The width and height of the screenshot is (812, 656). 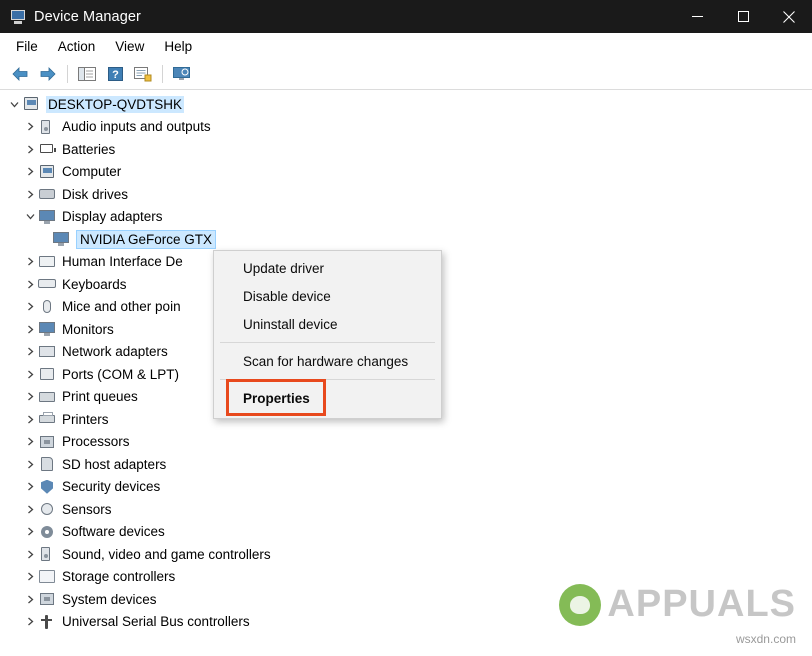 What do you see at coordinates (406, 172) in the screenshot?
I see `tree-item-computer: Computer` at bounding box center [406, 172].